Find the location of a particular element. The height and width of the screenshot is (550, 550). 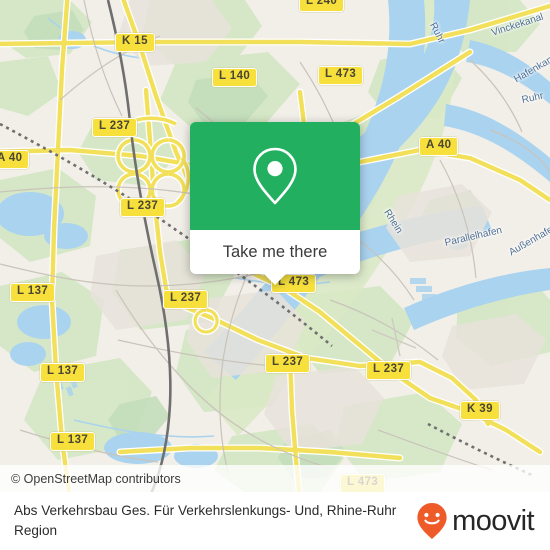

moovit-wordmark: moovit is located at coordinates (493, 520).